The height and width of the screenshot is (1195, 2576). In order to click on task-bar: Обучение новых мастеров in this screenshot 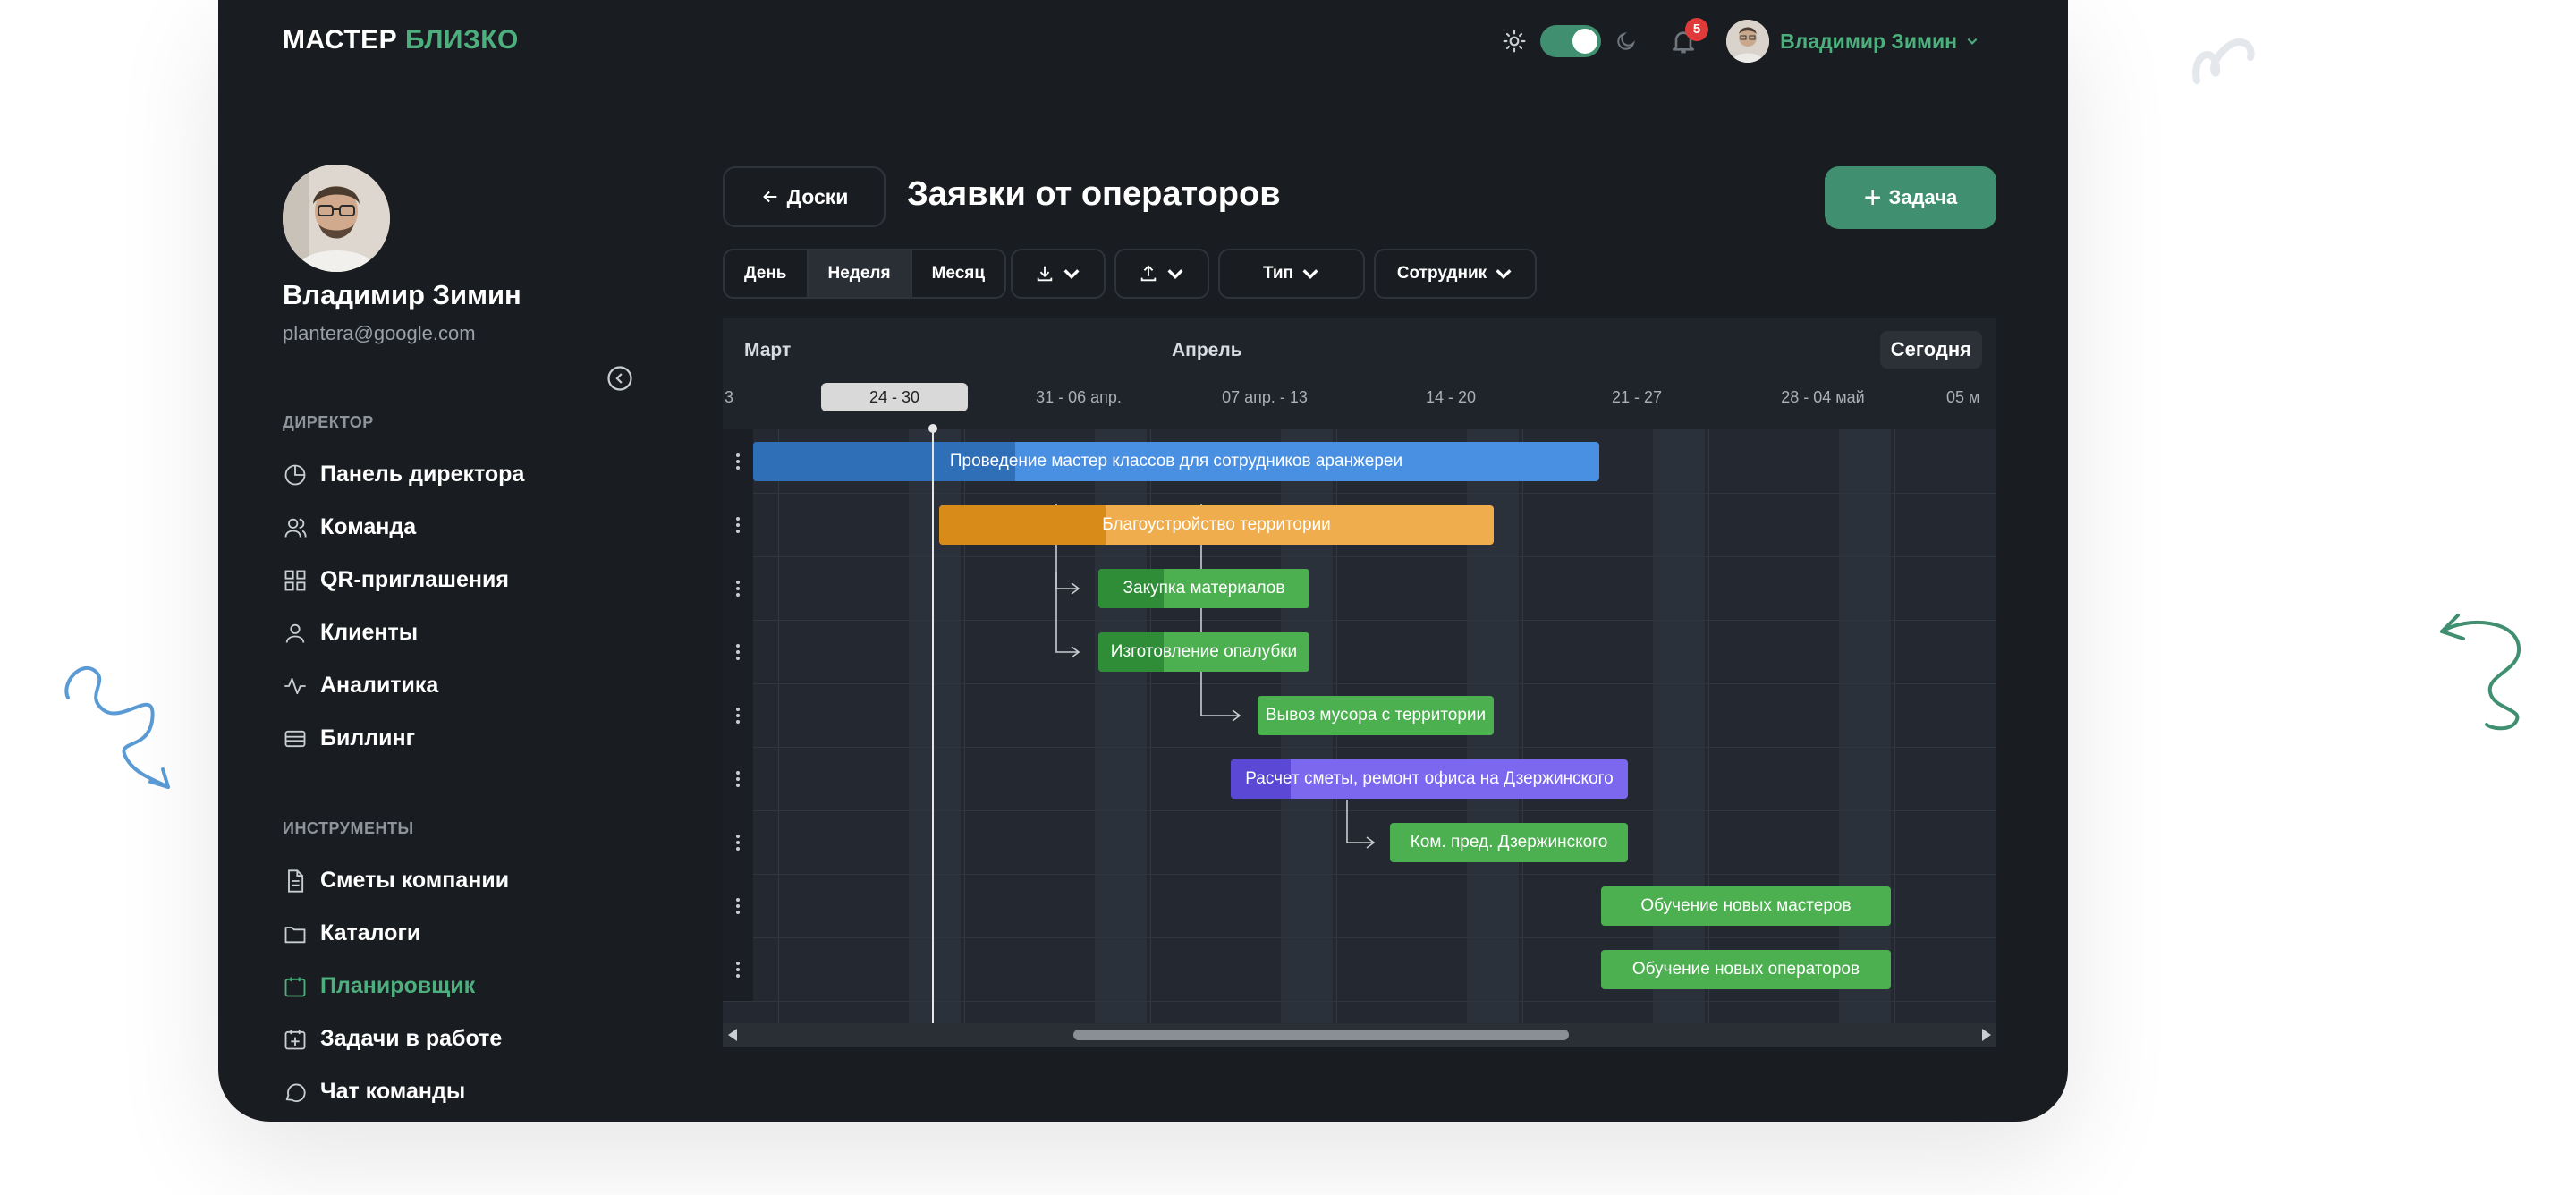, I will do `click(1746, 906)`.